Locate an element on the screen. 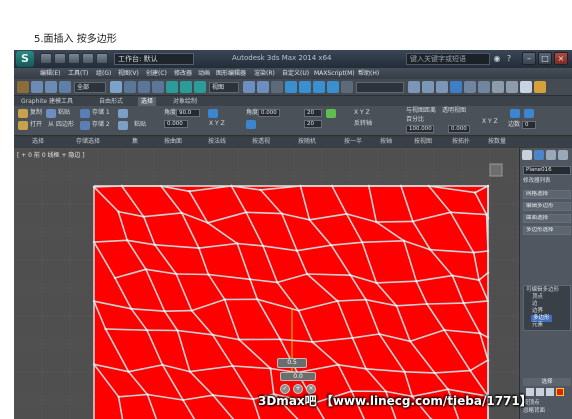 The image size is (572, 419). open-label: 打开 is located at coordinates (36, 125).